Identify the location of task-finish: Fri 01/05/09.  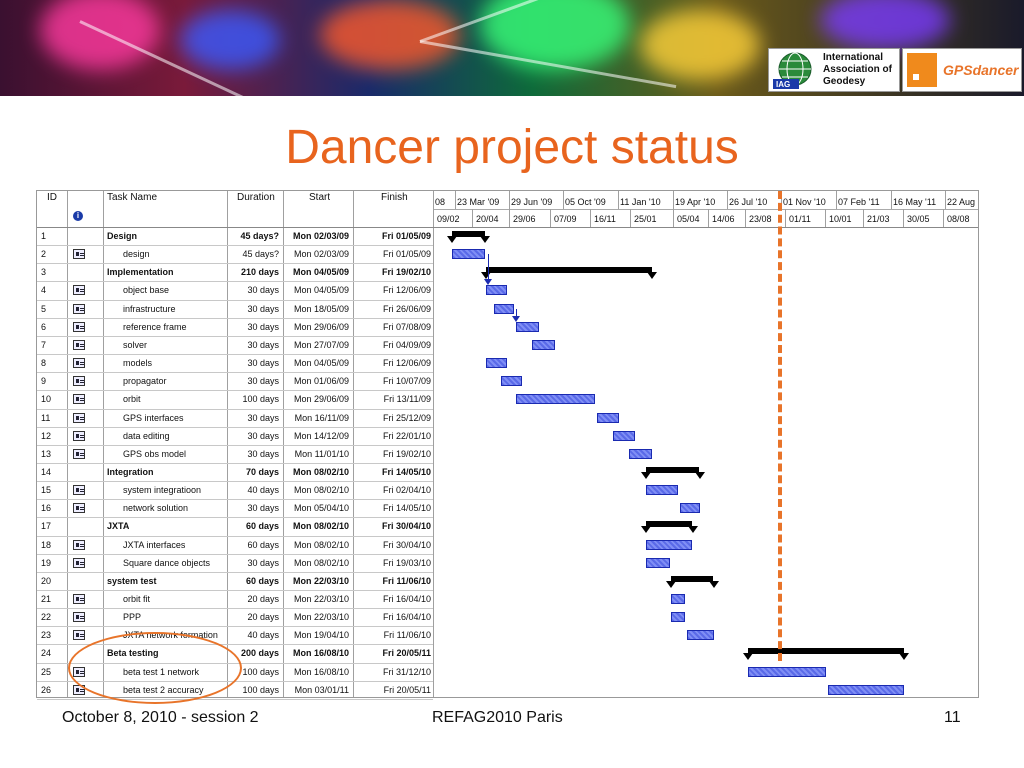
(392, 254).